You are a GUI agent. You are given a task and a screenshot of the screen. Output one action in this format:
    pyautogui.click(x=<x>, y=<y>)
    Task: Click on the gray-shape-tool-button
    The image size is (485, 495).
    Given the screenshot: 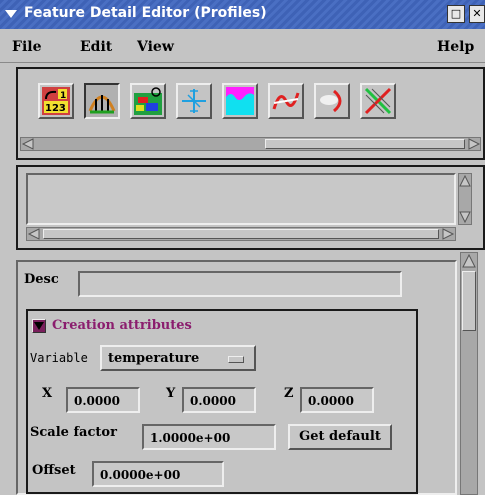 What is the action you would take?
    pyautogui.click(x=332, y=101)
    